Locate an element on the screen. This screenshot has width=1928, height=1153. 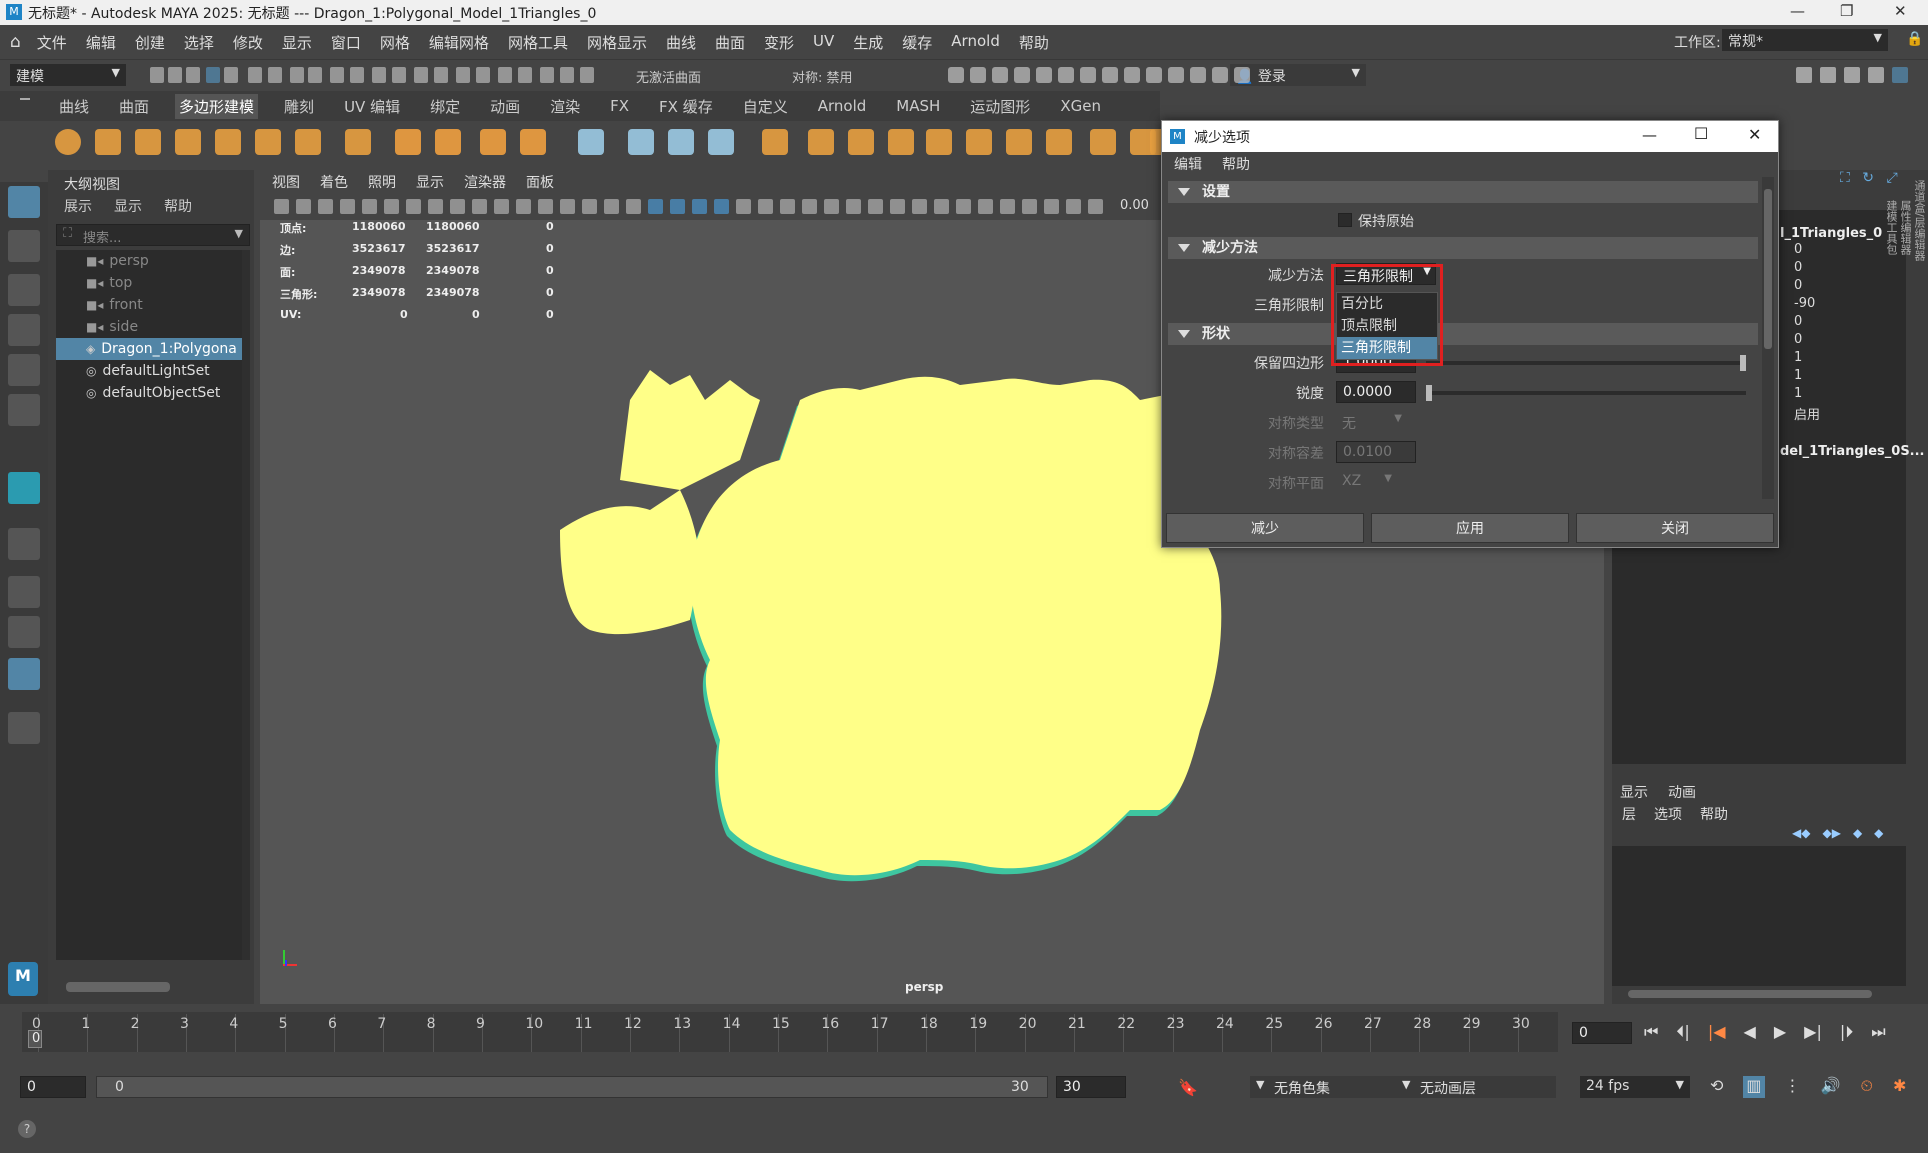
outliner-layout-icon is located at coordinates (24, 674).